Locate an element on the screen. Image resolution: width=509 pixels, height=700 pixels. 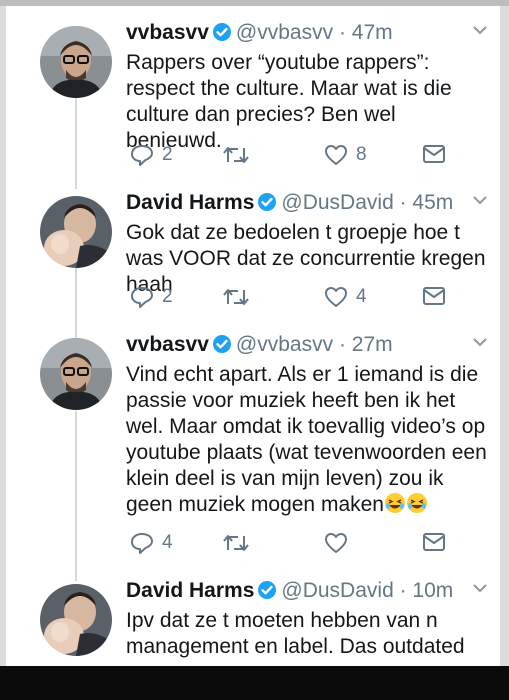
timestamp: · 27m is located at coordinates (366, 344).